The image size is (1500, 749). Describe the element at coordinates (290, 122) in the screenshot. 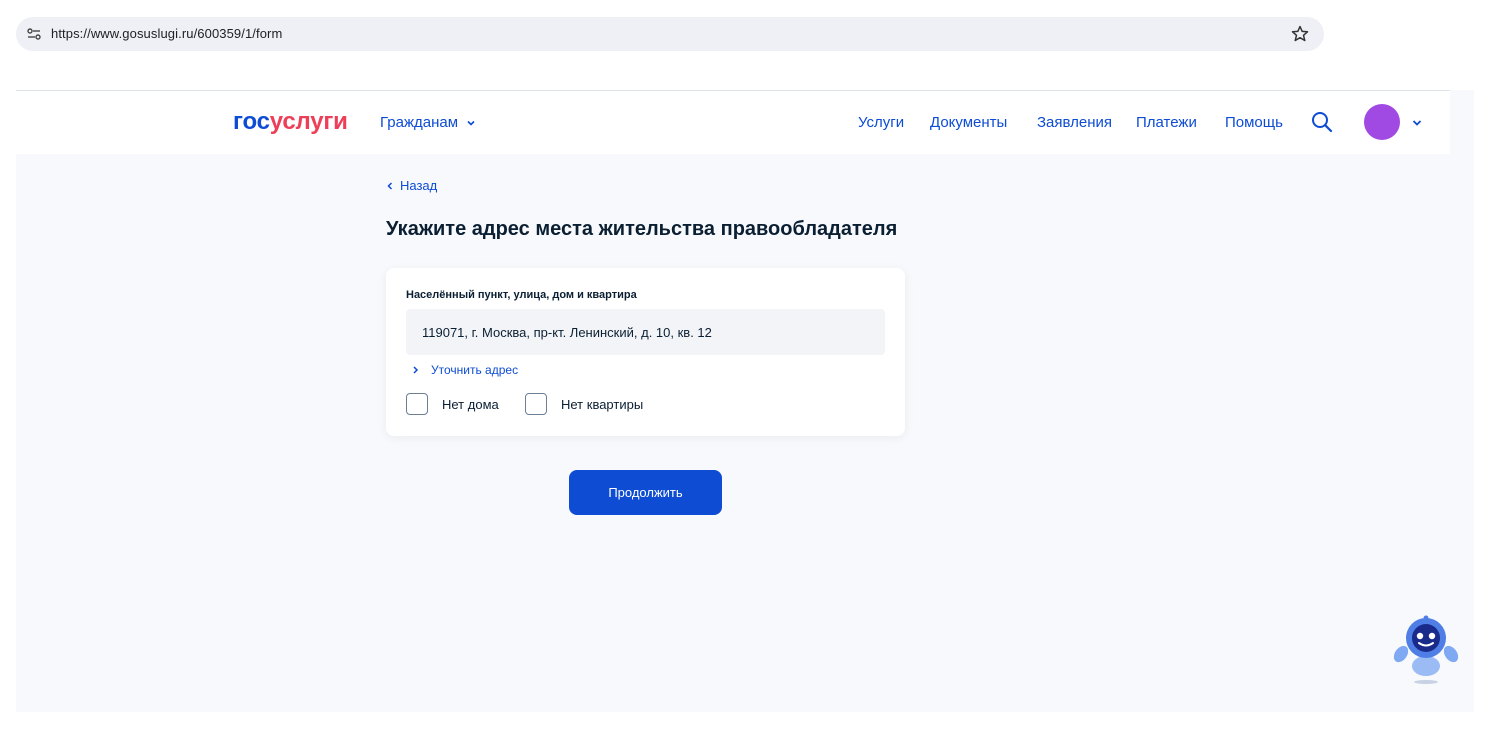

I see `gosuslugi-logo: госуслуги` at that location.